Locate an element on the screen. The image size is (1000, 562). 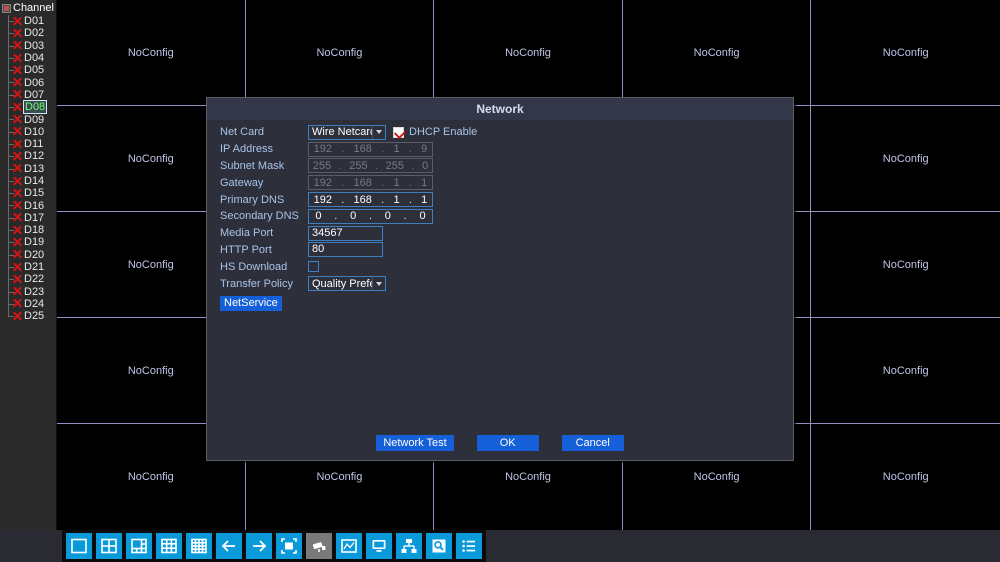
channel-item-d14: D14 is located at coordinates (30, 181).